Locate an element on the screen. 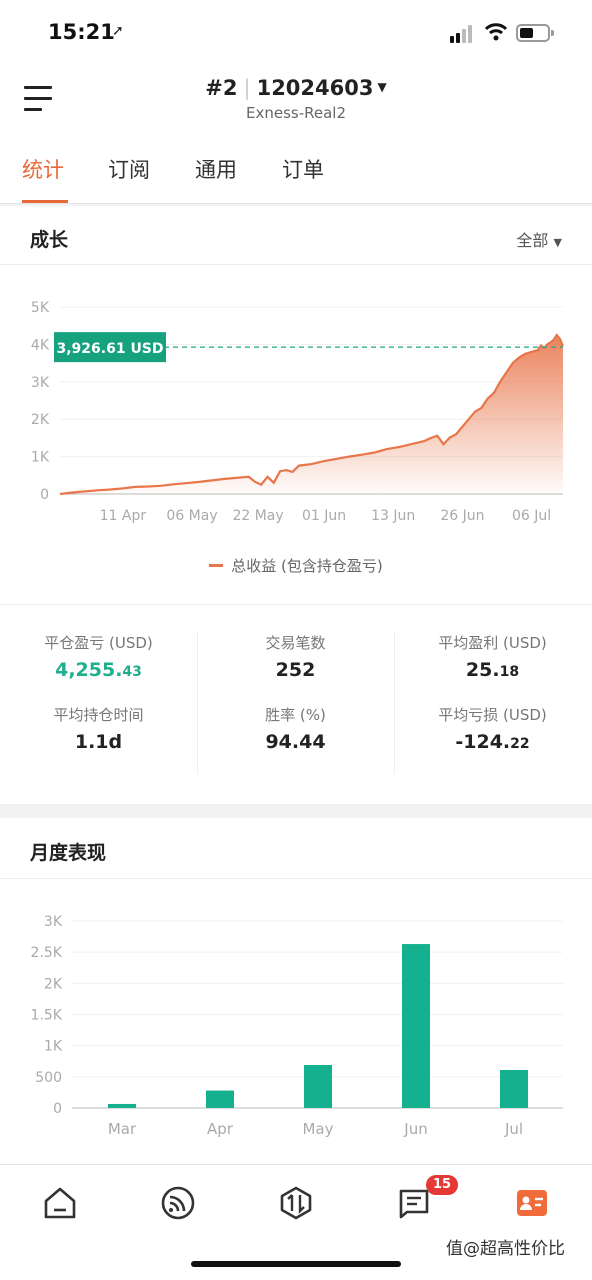 This screenshot has width=592, height=1280. y-tick-label: 2.5K is located at coordinates (47, 953).